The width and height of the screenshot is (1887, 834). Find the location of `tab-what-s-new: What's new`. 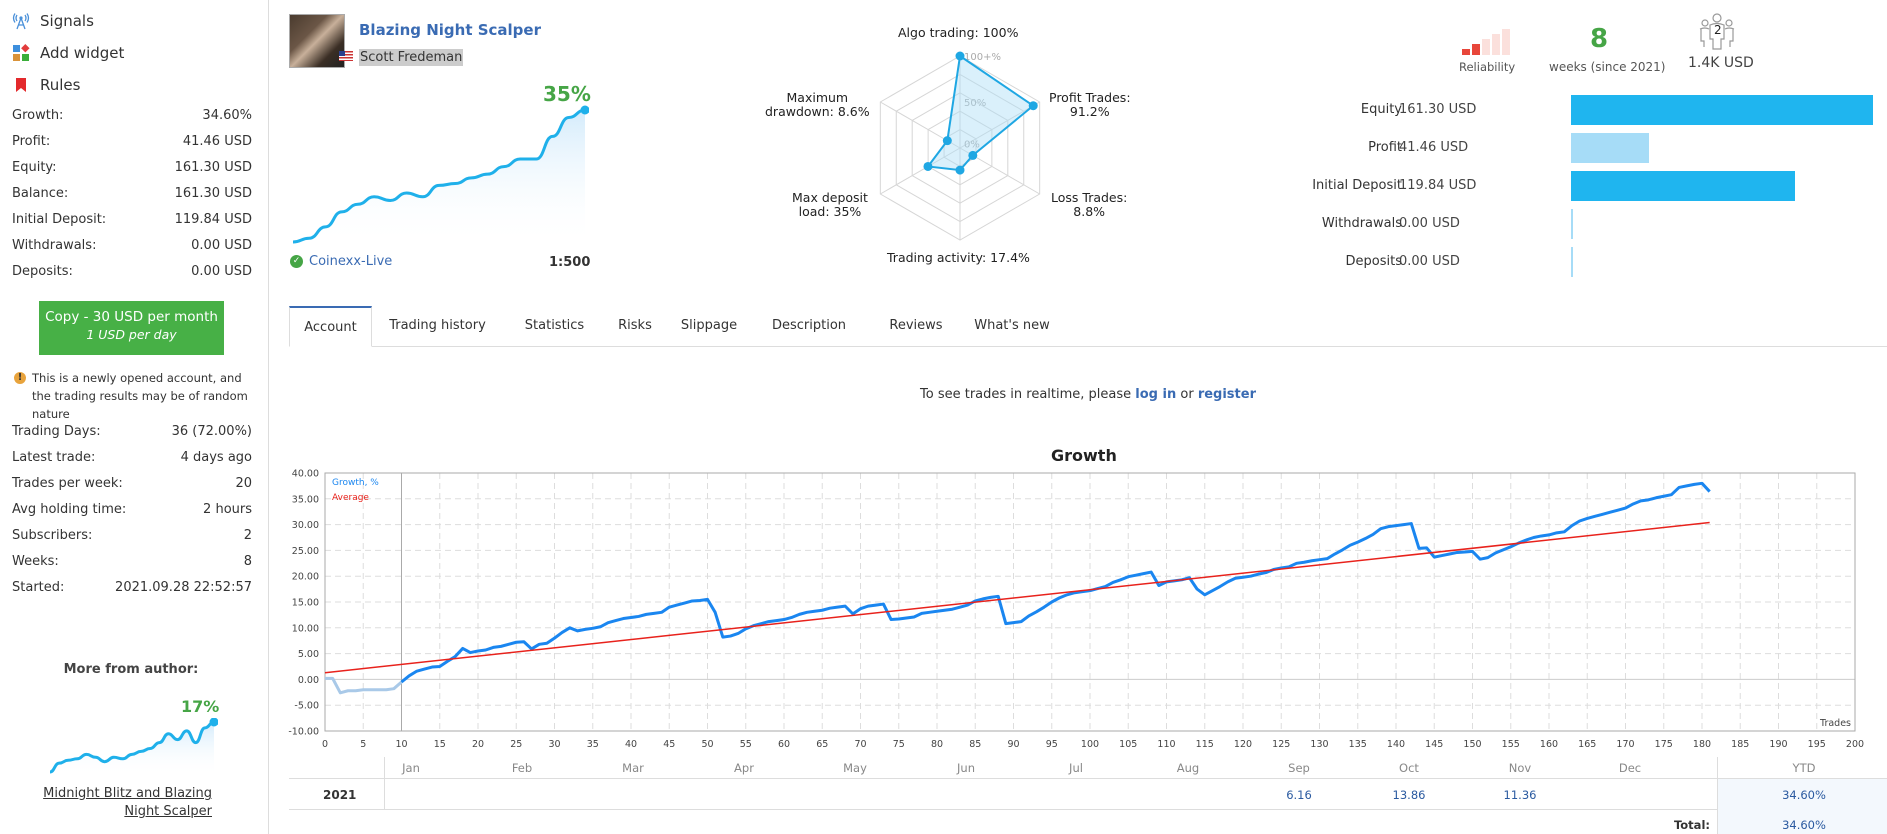

tab-what-s-new: What's new is located at coordinates (1012, 326).